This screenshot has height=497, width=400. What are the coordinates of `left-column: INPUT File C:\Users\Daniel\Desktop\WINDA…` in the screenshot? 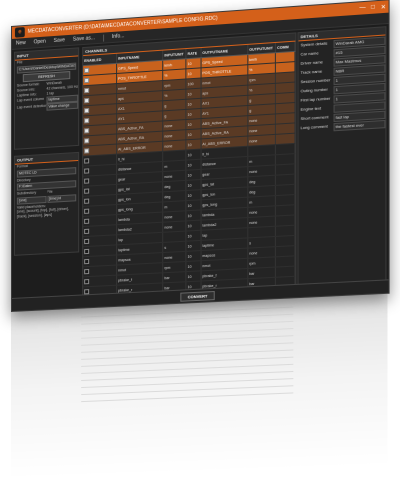 It's located at (46, 173).